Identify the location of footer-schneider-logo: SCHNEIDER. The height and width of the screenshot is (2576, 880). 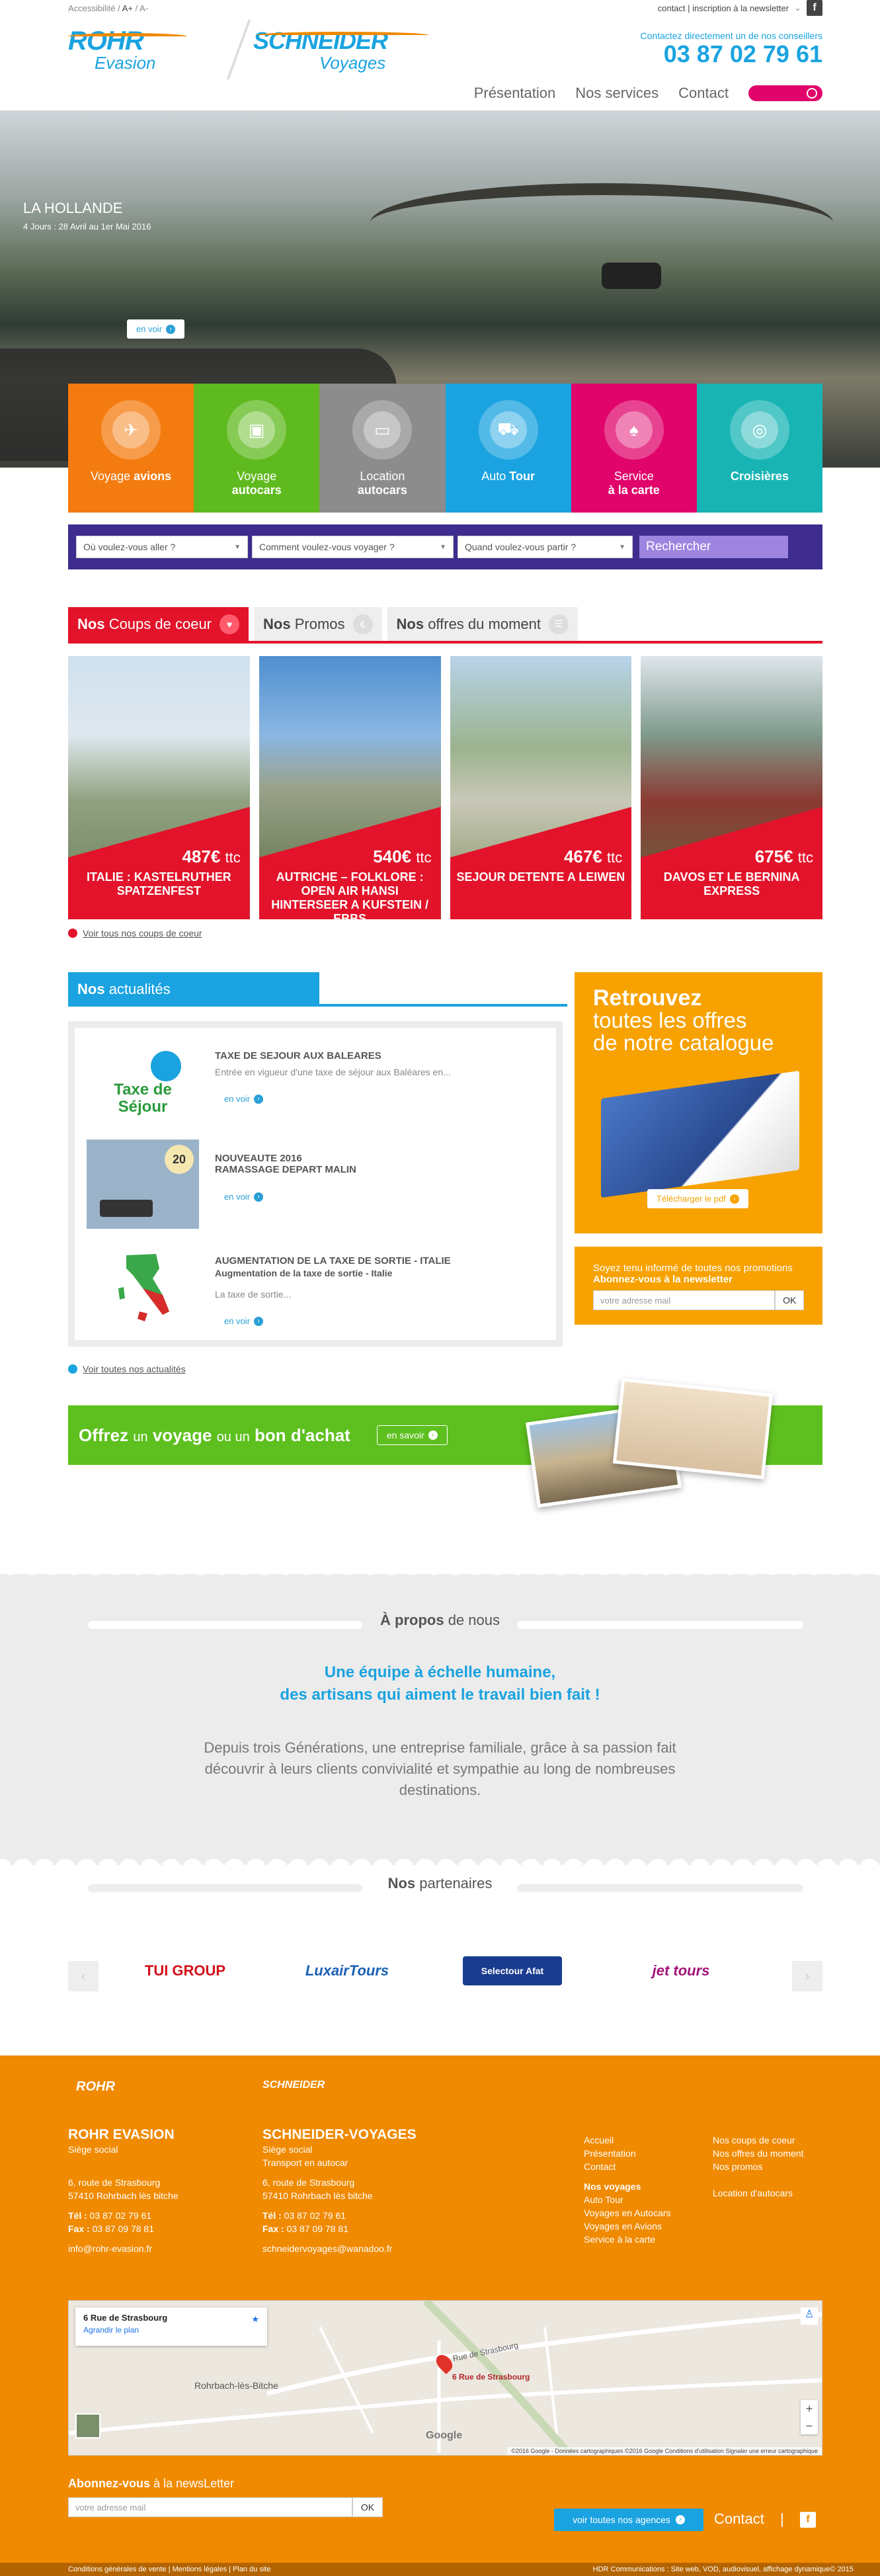
(293, 2085).